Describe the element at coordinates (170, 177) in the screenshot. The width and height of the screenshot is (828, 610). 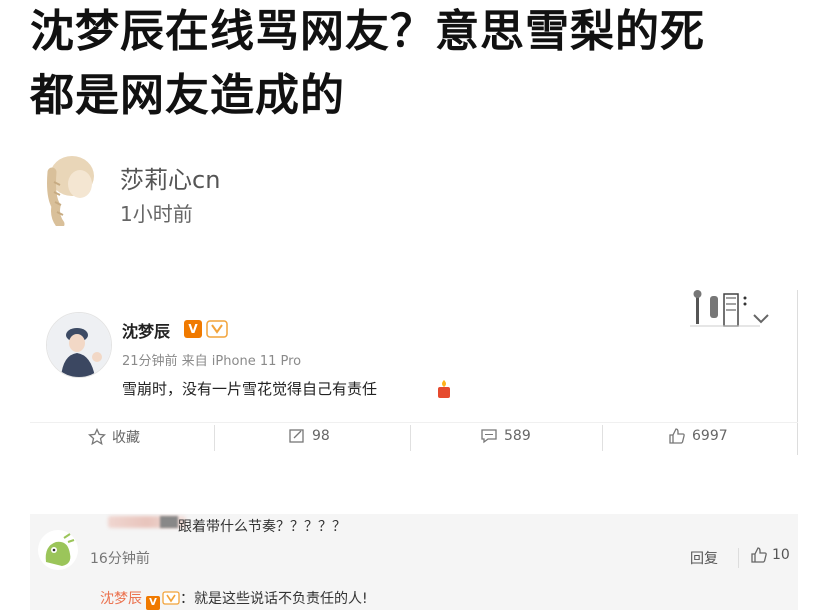
I see `author-name: 莎莉心cn` at that location.